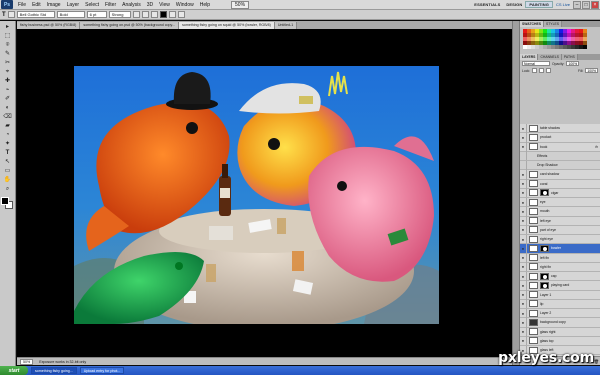  What do you see at coordinates (22, 5) in the screenshot?
I see `menu-file: File` at bounding box center [22, 5].